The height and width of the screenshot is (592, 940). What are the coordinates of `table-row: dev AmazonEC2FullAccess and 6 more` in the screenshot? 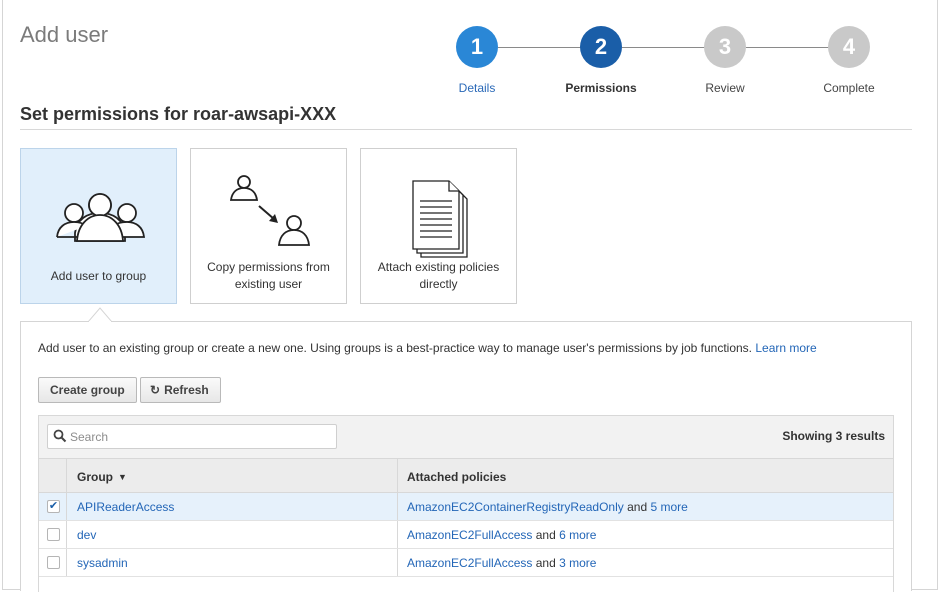 It's located at (466, 535).